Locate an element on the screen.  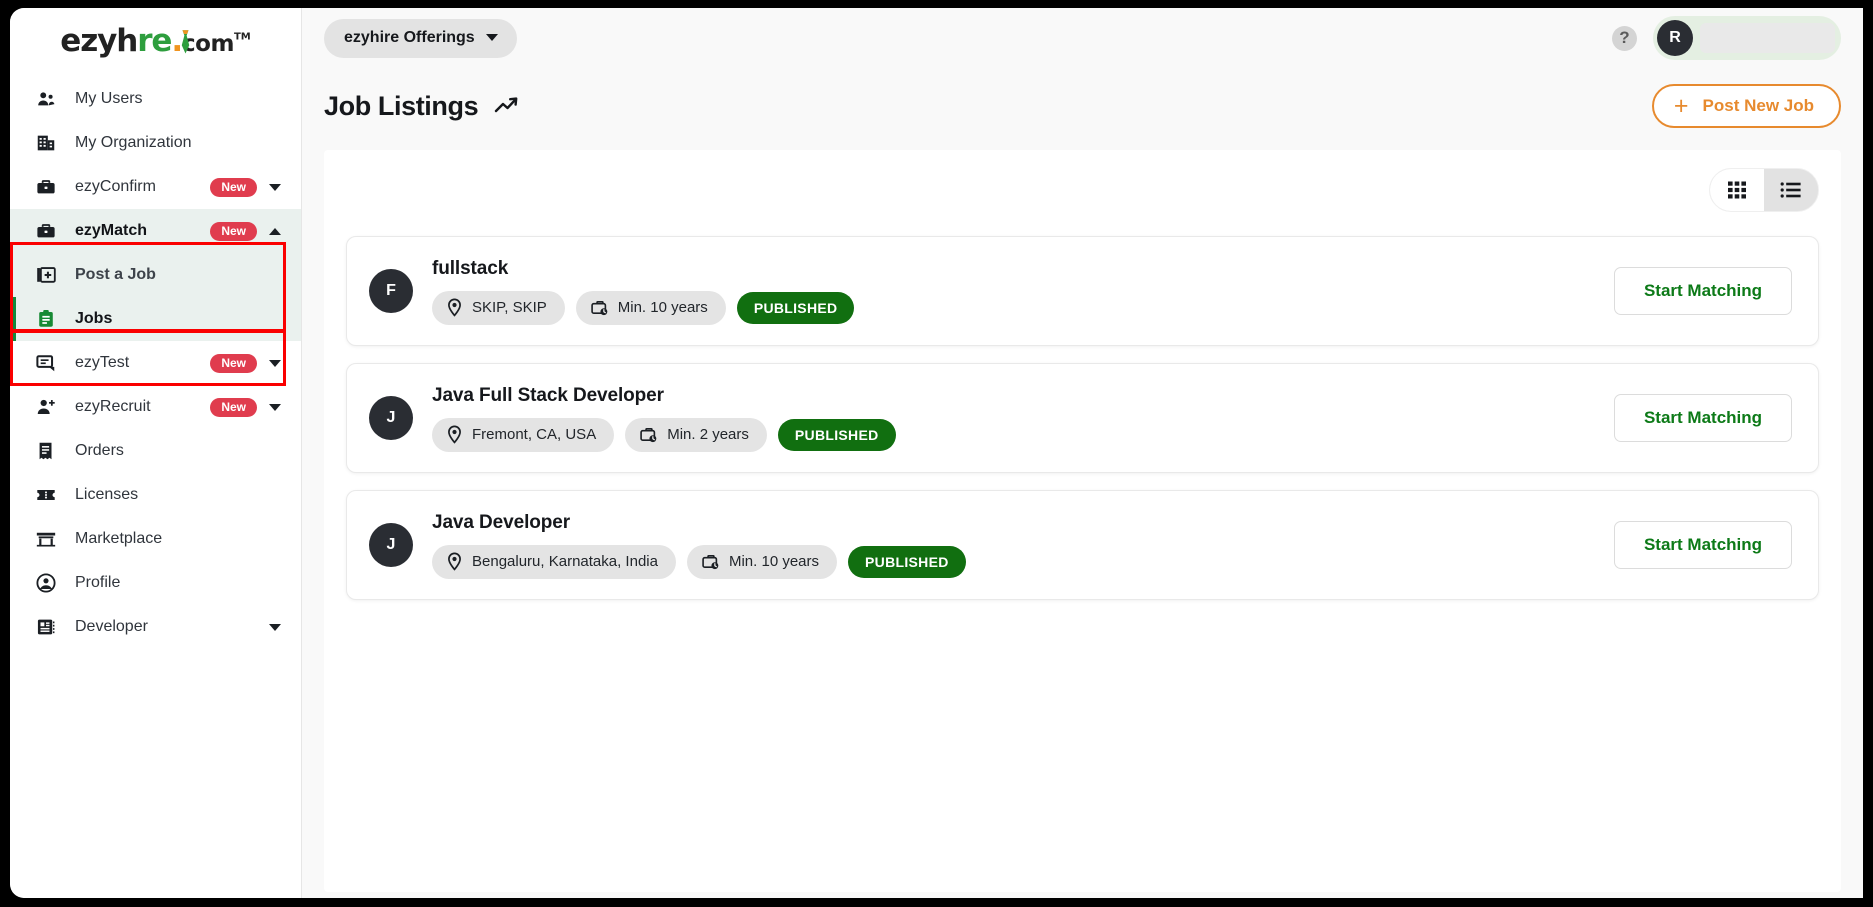
logo-part-1: ezyh is located at coordinates (99, 41).